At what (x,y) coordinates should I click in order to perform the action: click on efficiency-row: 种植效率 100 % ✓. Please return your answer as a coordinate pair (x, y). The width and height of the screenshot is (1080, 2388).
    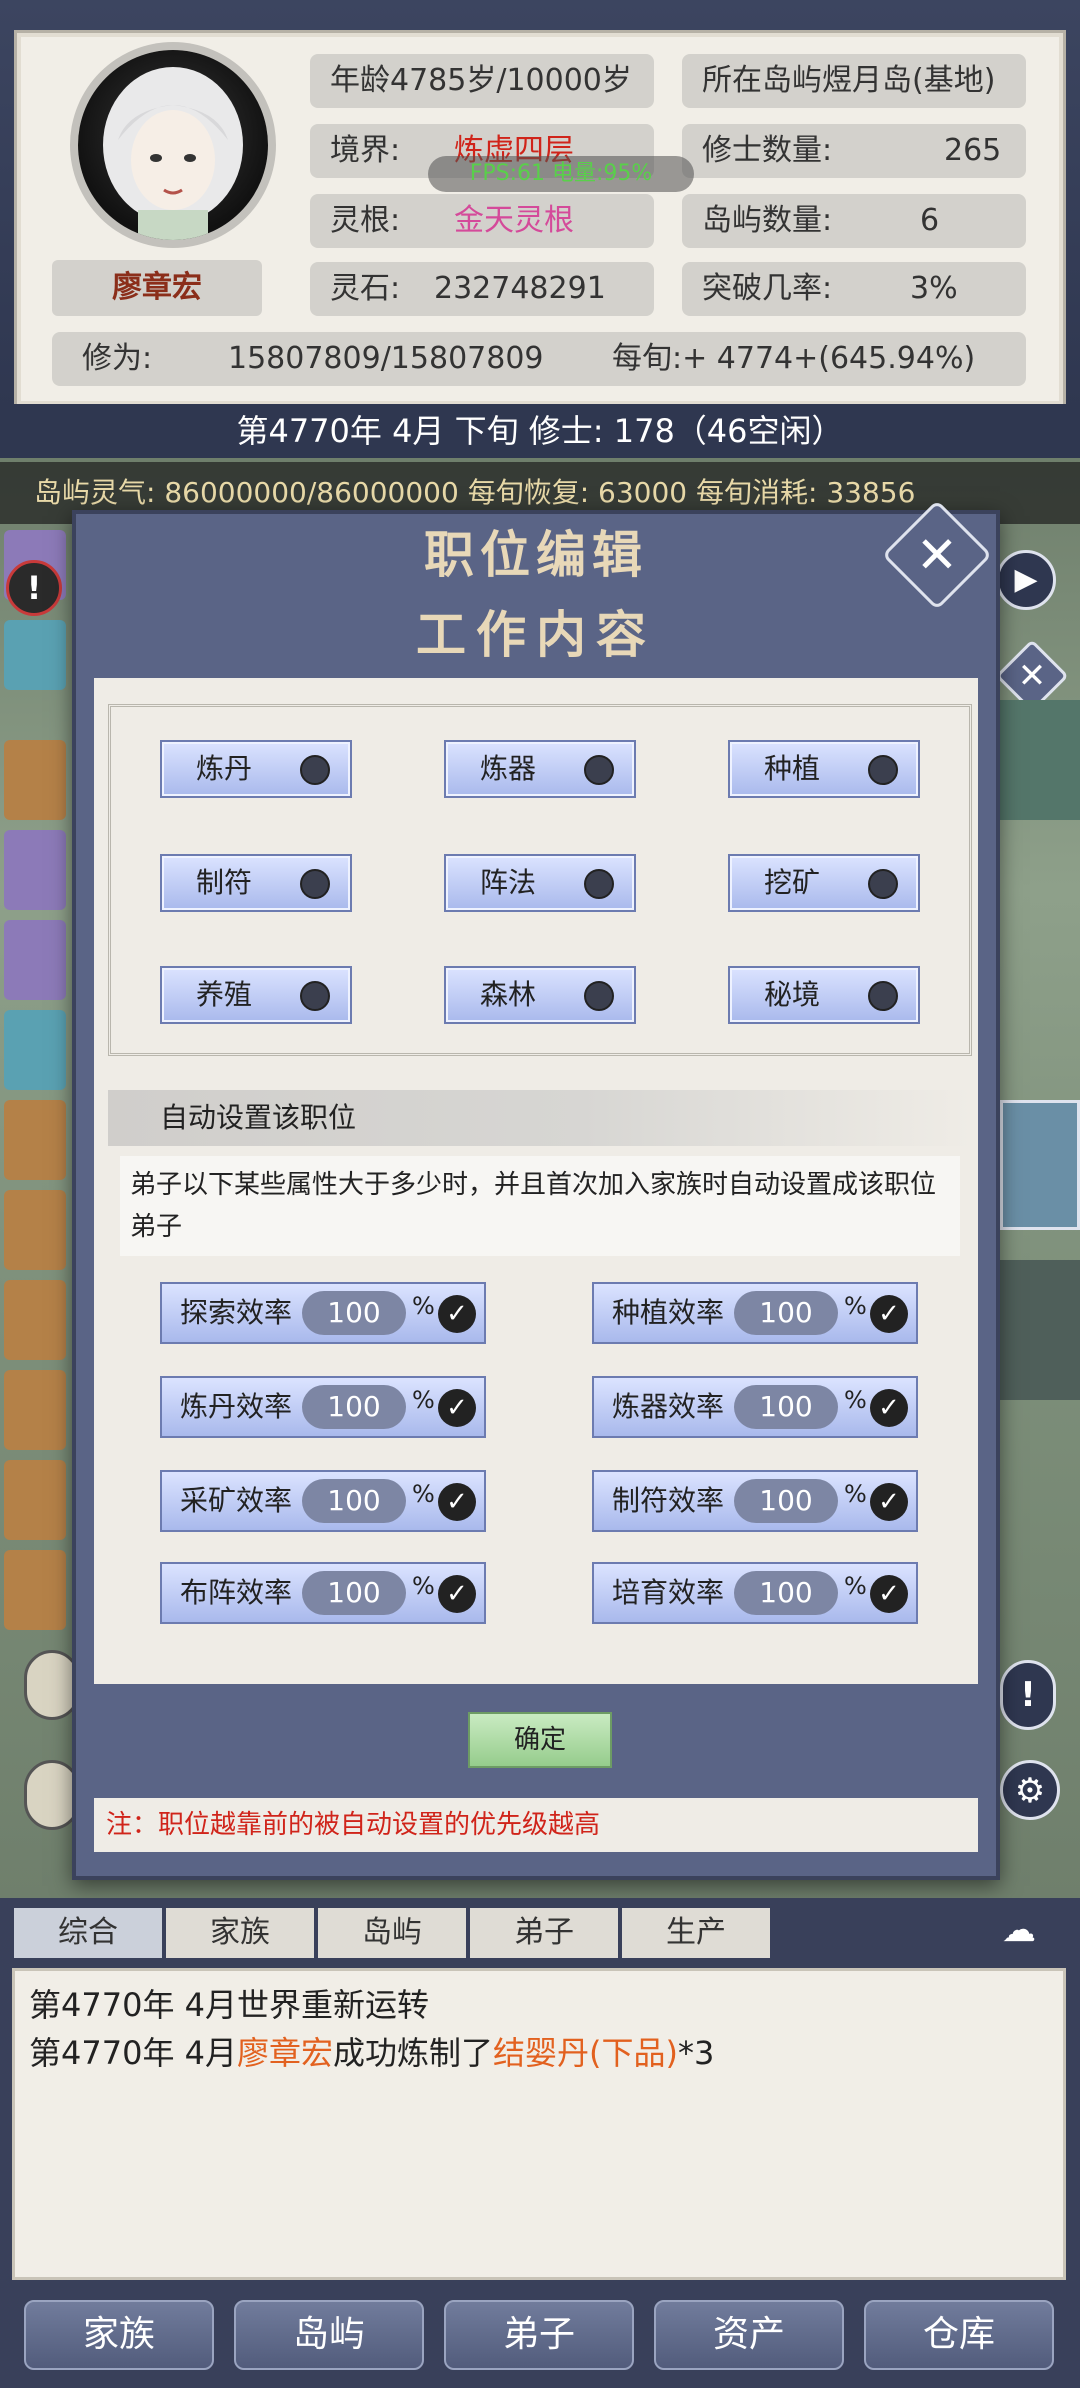
    Looking at the image, I should click on (755, 1313).